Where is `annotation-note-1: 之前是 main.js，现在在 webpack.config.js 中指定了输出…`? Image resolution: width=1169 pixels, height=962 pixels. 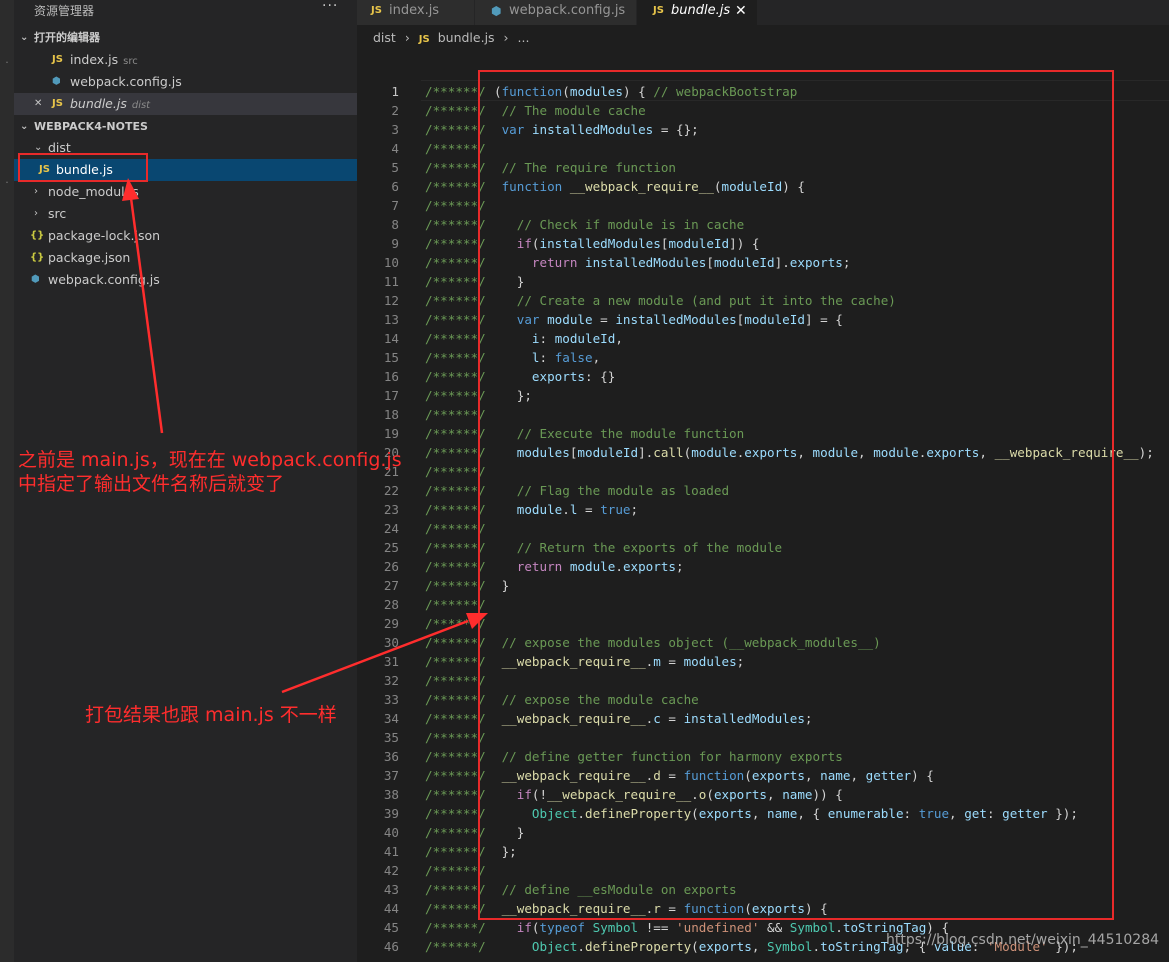
annotation-note-1: 之前是 main.js，现在在 webpack.config.js 中指定了输出… is located at coordinates (210, 472).